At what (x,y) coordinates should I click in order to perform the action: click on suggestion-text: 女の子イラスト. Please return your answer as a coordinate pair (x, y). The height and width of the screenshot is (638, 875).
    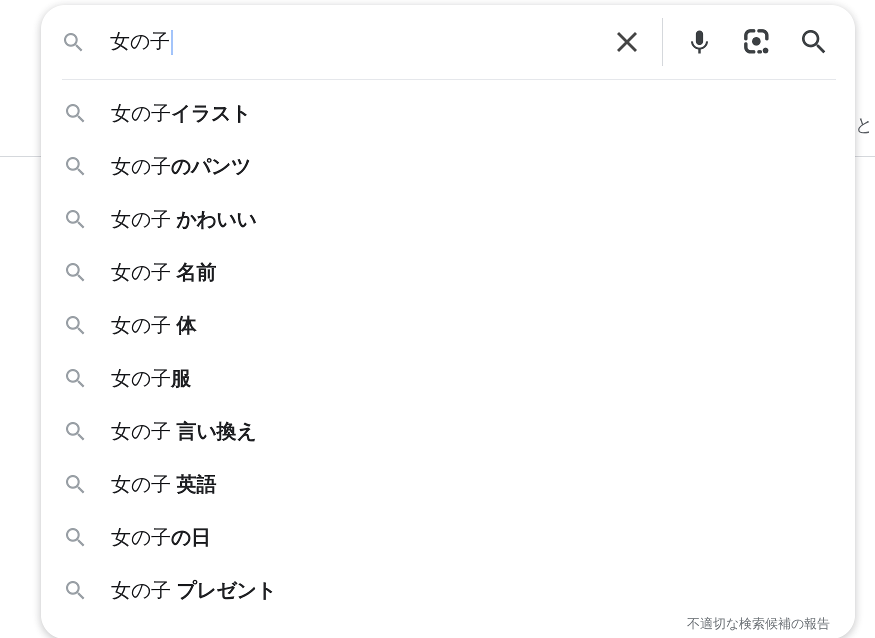
    Looking at the image, I should click on (181, 113).